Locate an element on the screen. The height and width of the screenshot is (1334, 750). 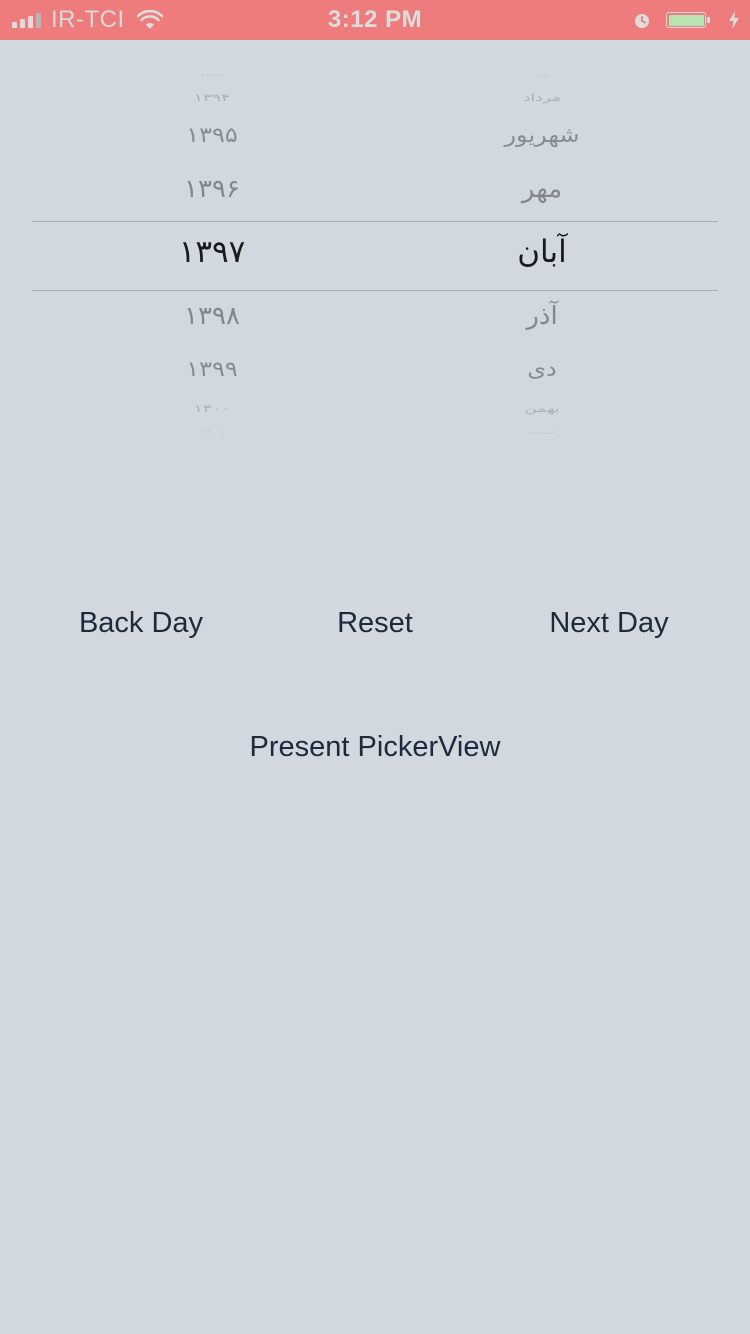
alarm-icon is located at coordinates (642, 21).